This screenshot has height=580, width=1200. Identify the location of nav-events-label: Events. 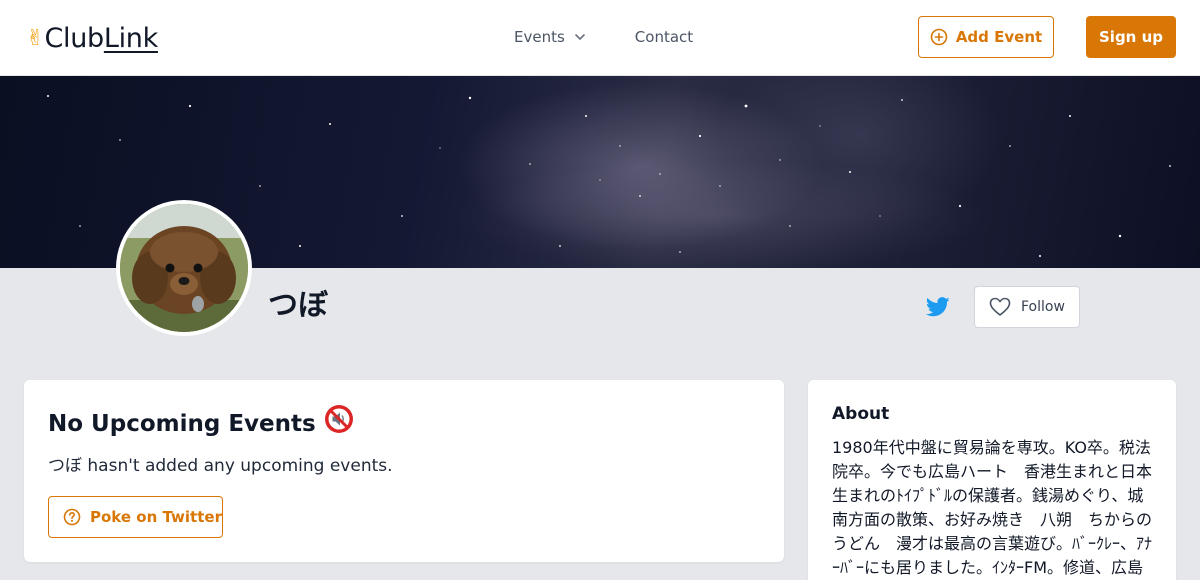
(539, 37).